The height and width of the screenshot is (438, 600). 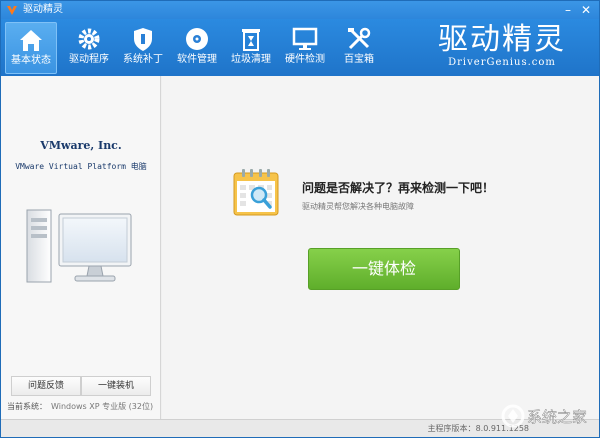 What do you see at coordinates (384, 269) in the screenshot?
I see `one-click-check-button: 一键体检` at bounding box center [384, 269].